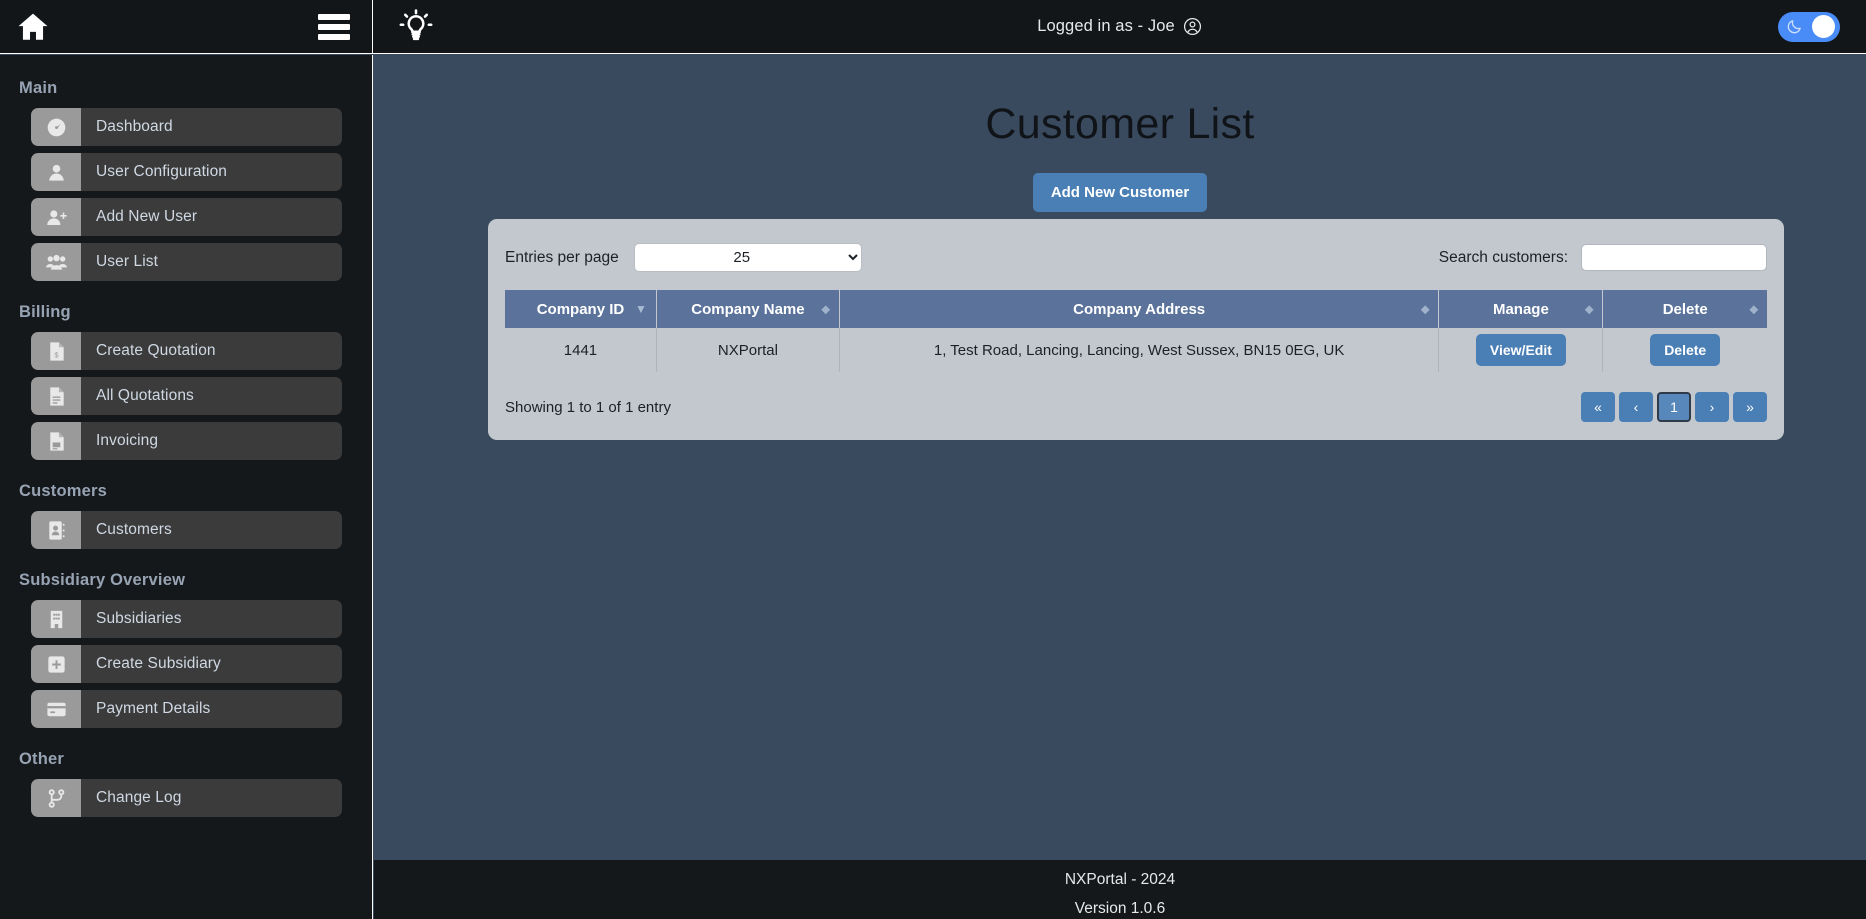  I want to click on pagination: «‹ 1 ›», so click(1674, 407).